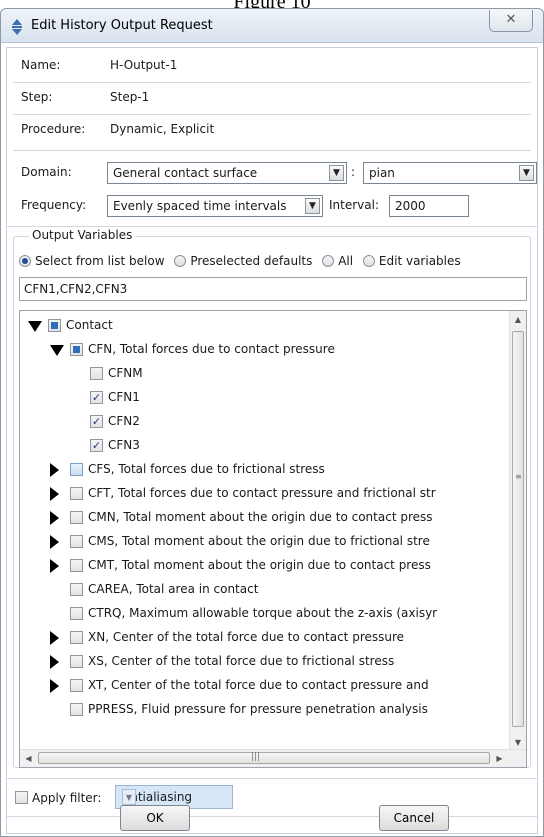 The image size is (544, 837). Describe the element at coordinates (264, 758) in the screenshot. I see `horizontal-scroll-thumb: |||` at that location.